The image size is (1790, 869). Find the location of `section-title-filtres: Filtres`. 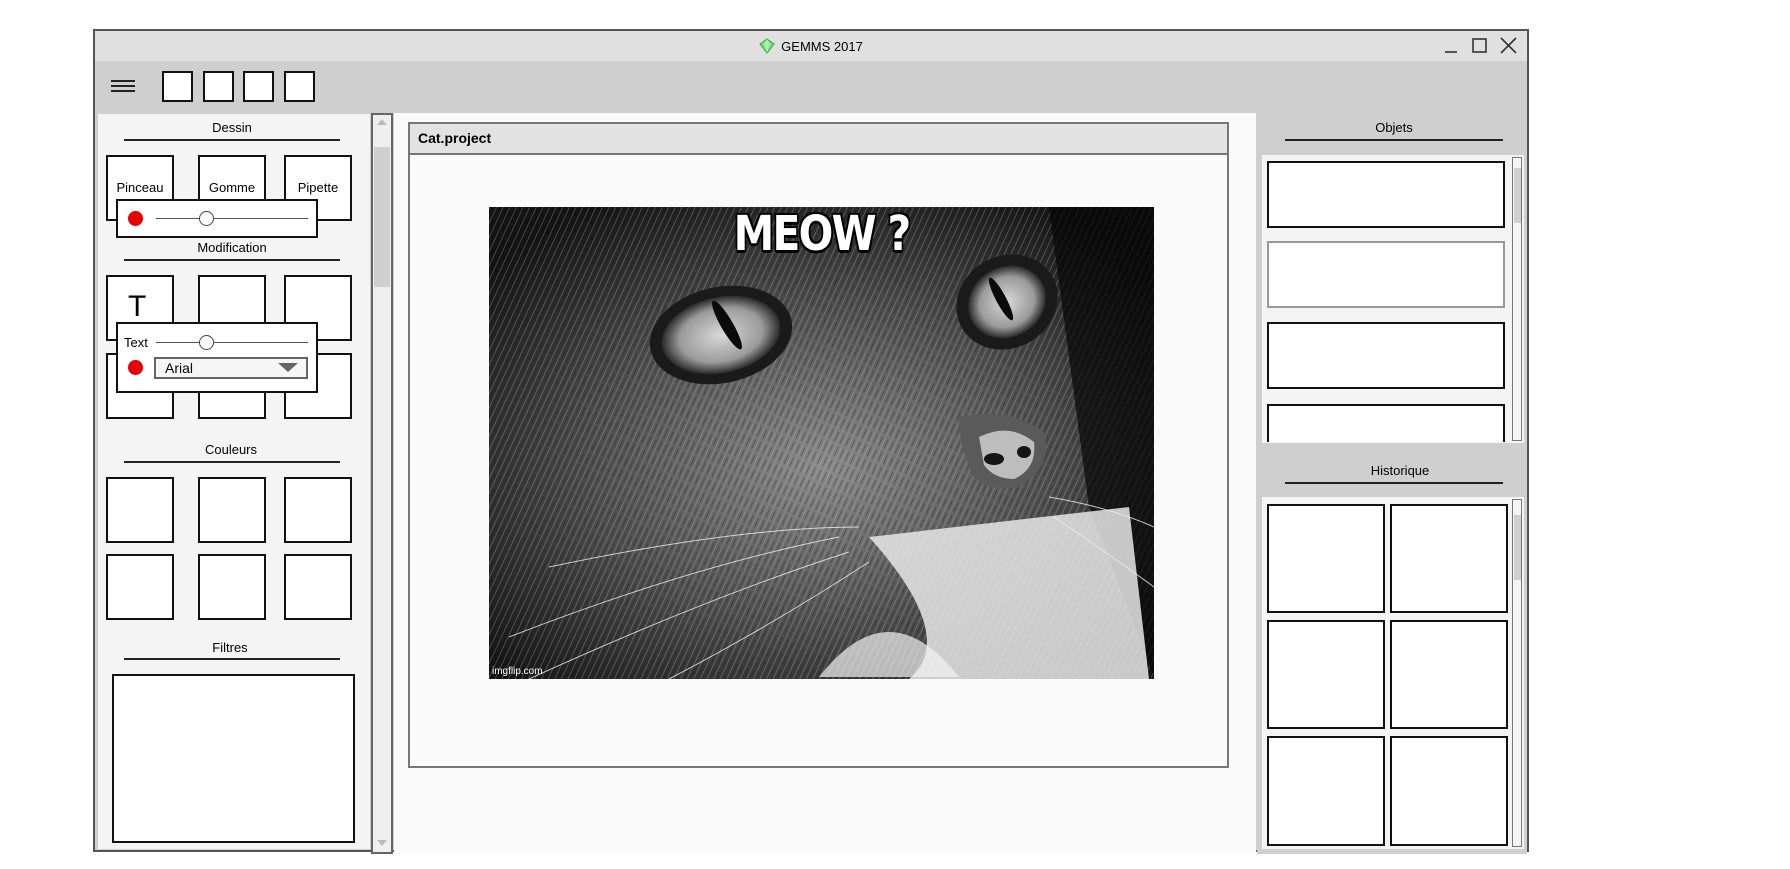

section-title-filtres: Filtres is located at coordinates (230, 647).